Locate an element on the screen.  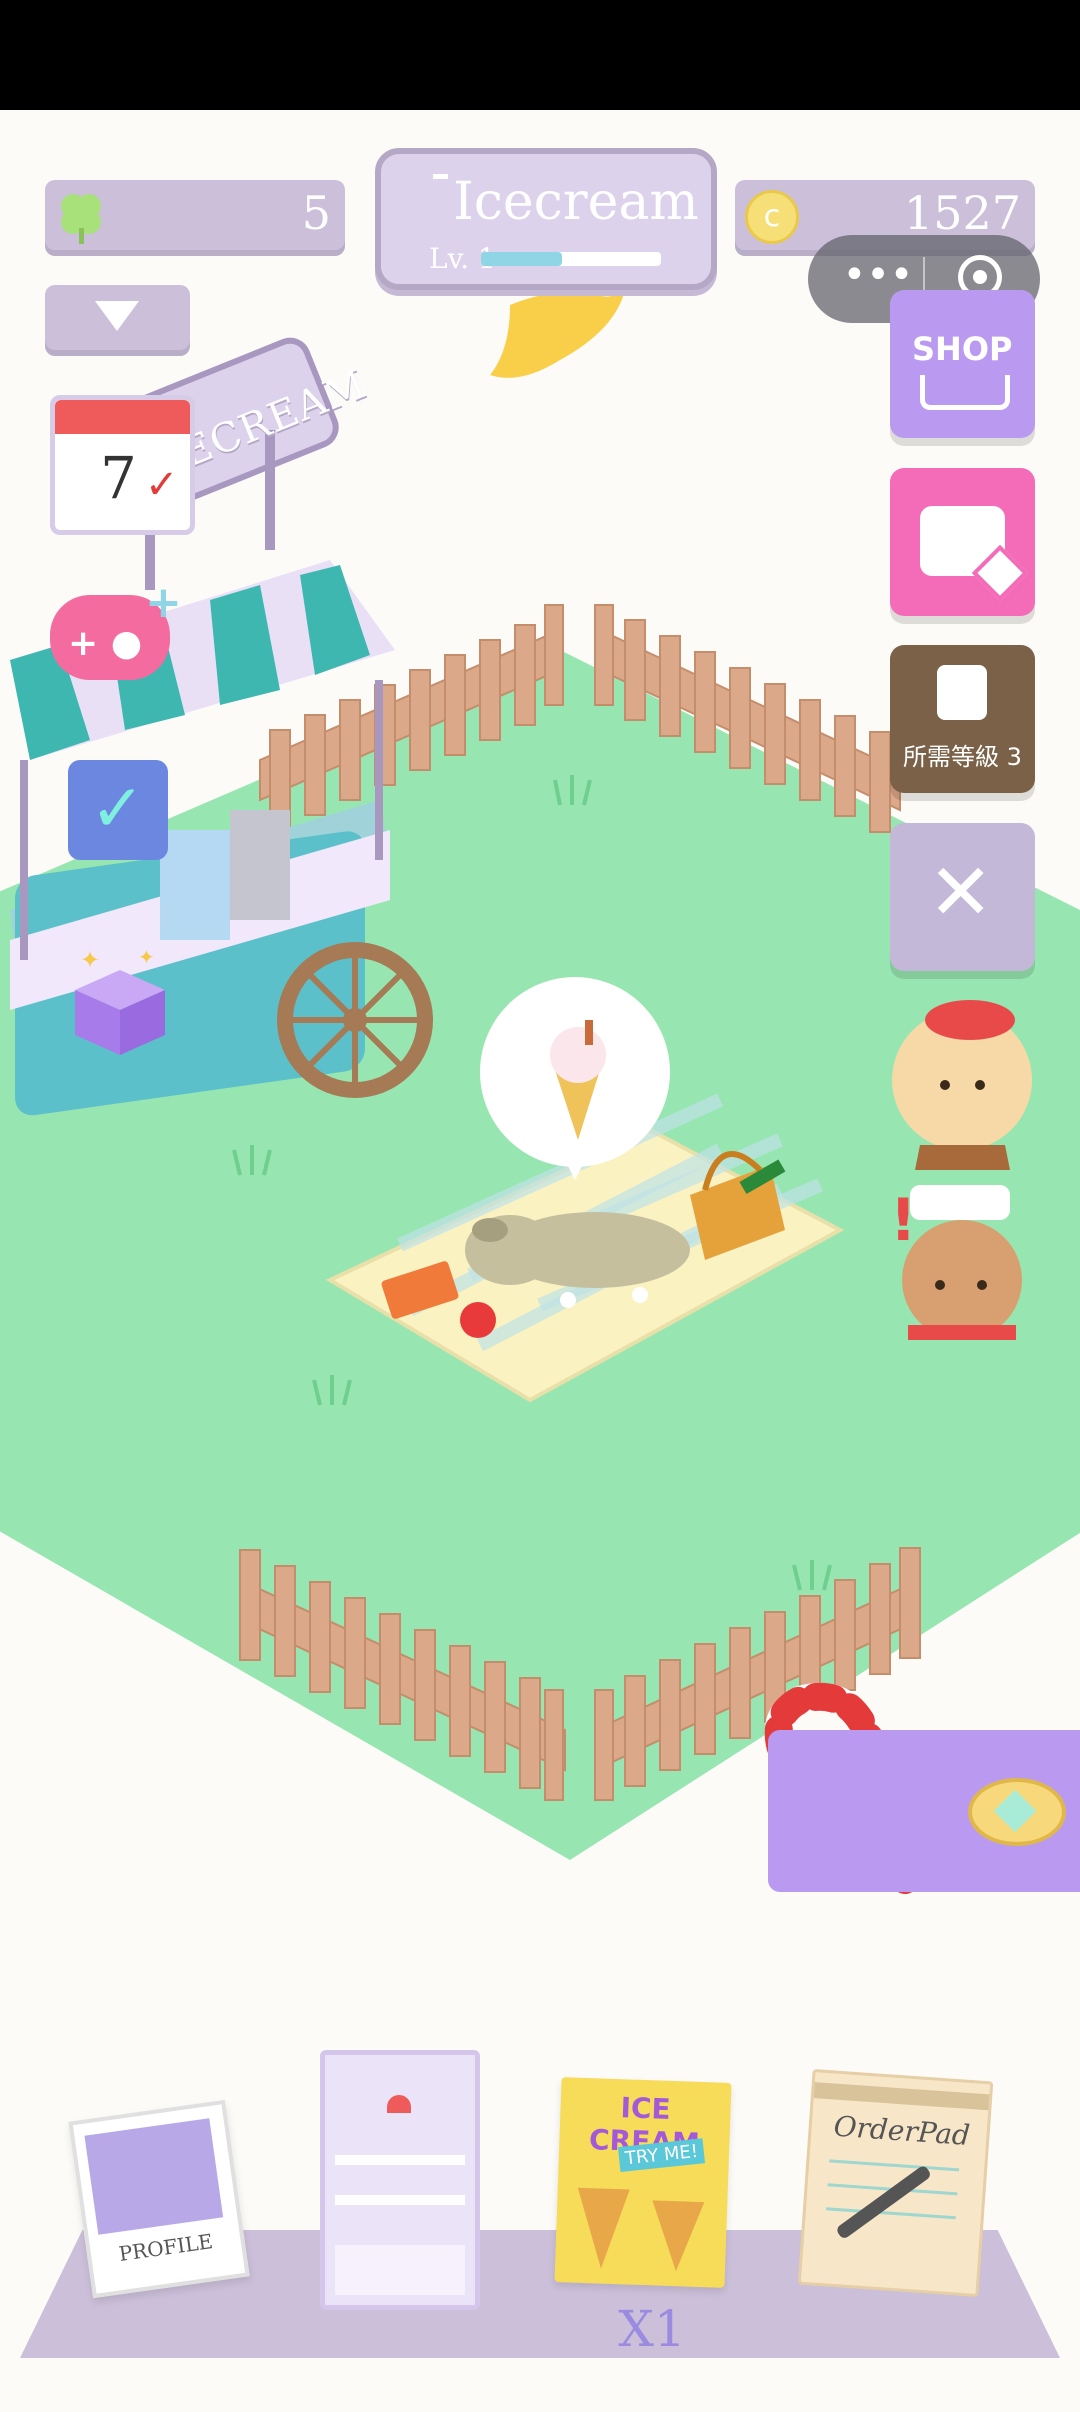
daily-calendar-button: 7 ✓ is located at coordinates (122, 465).